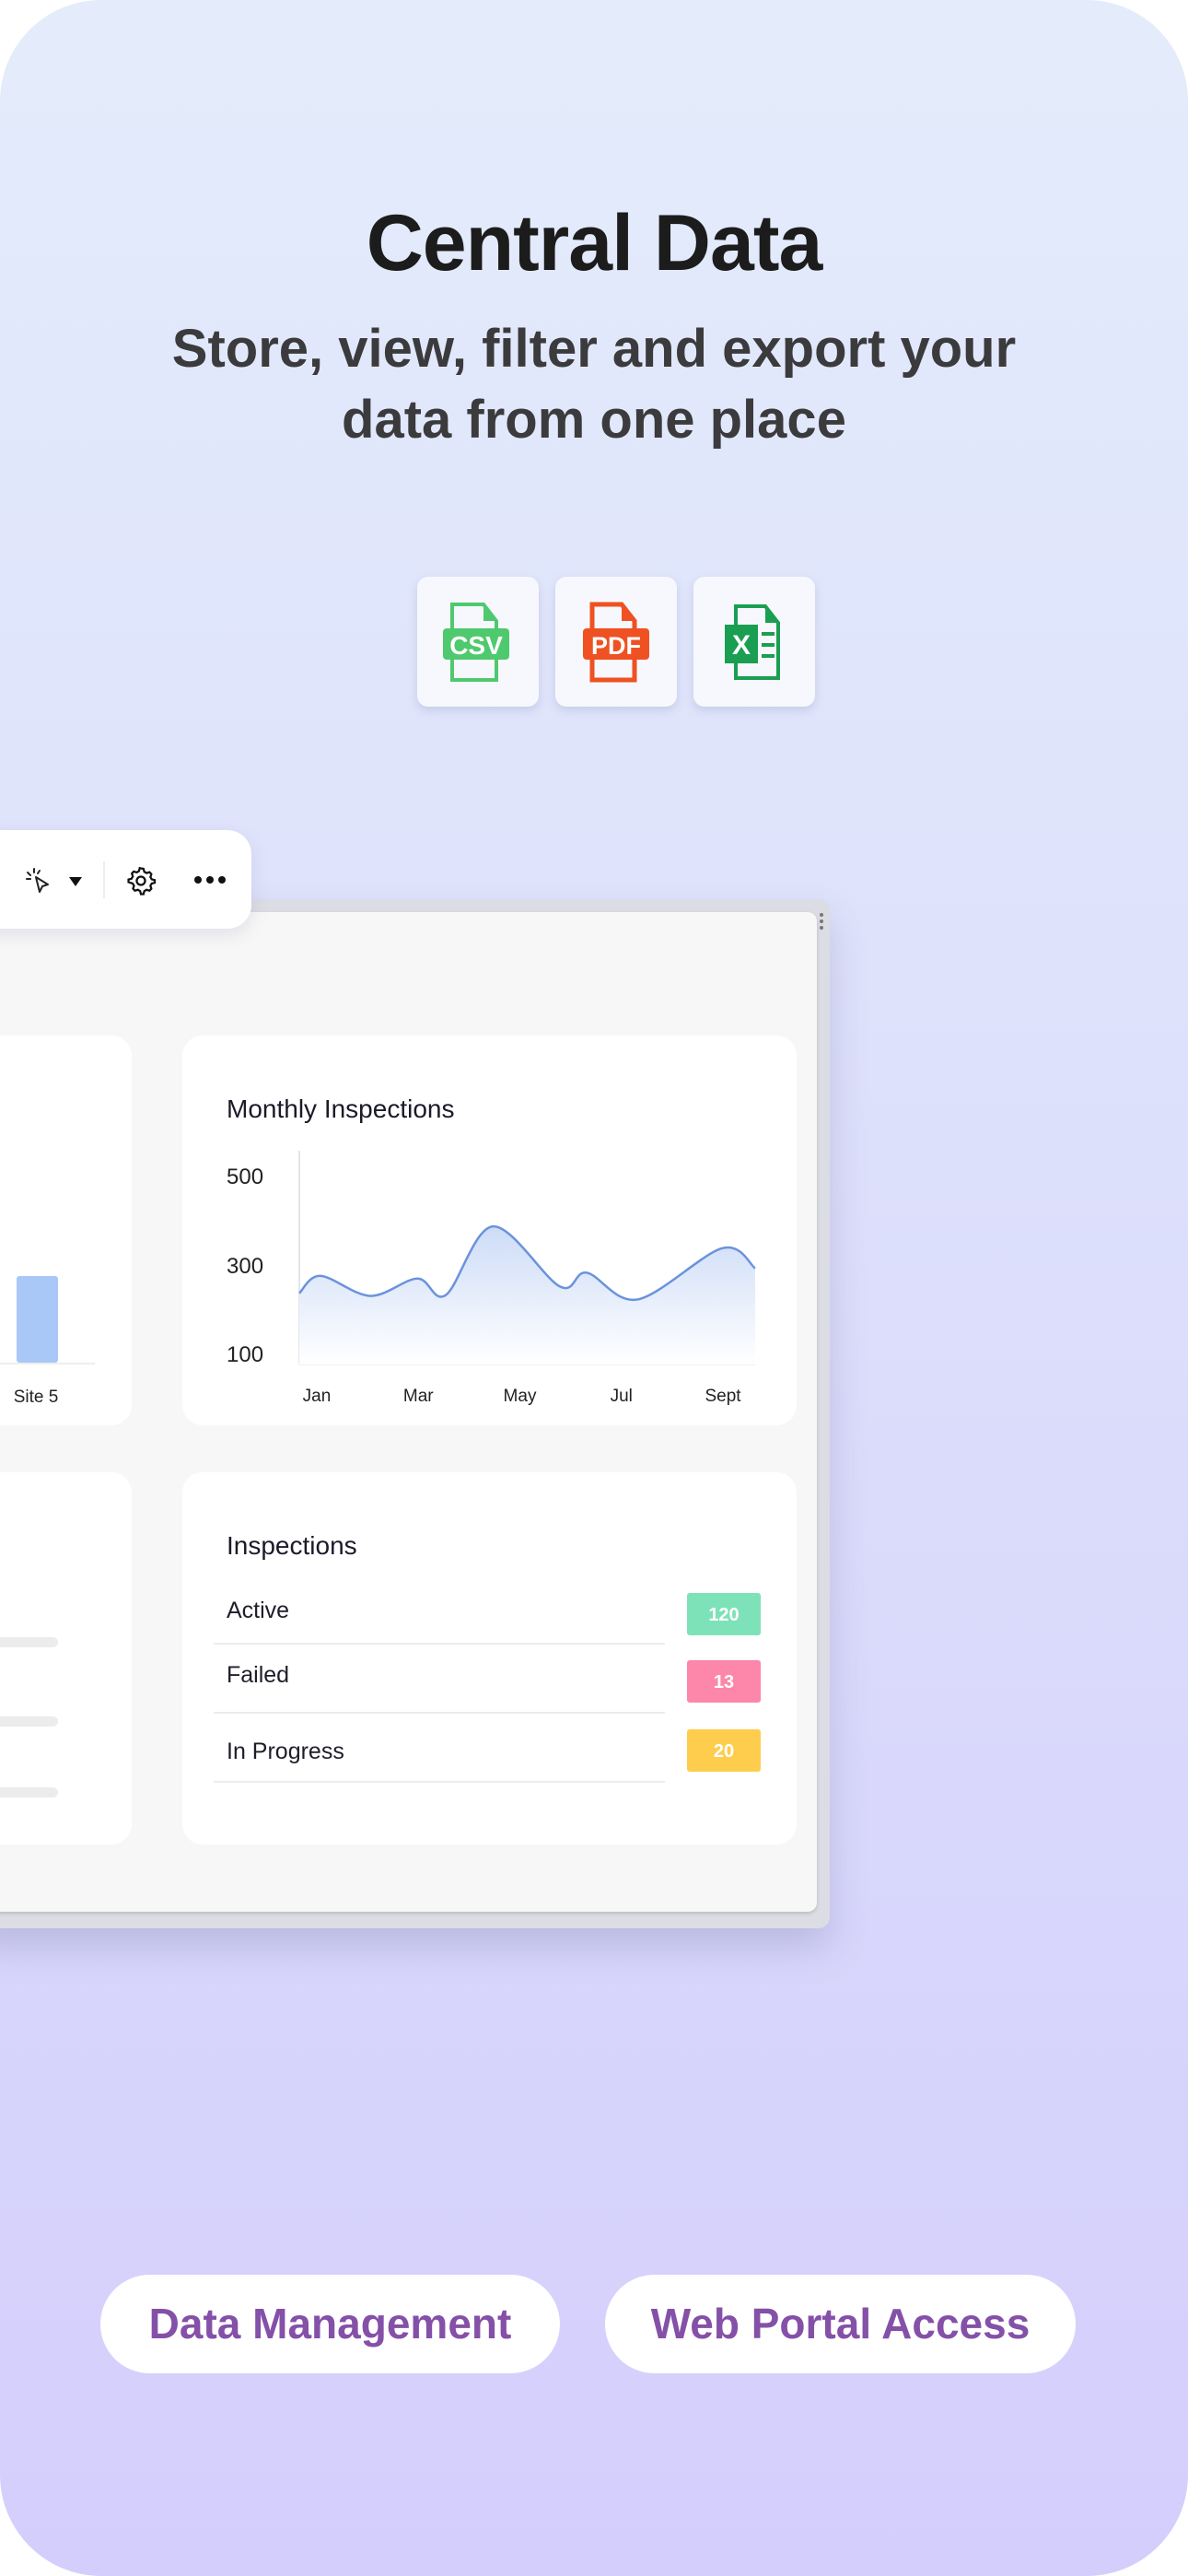 Image resolution: width=1188 pixels, height=2576 pixels. What do you see at coordinates (490, 1658) in the screenshot?
I see `inspections-card` at bounding box center [490, 1658].